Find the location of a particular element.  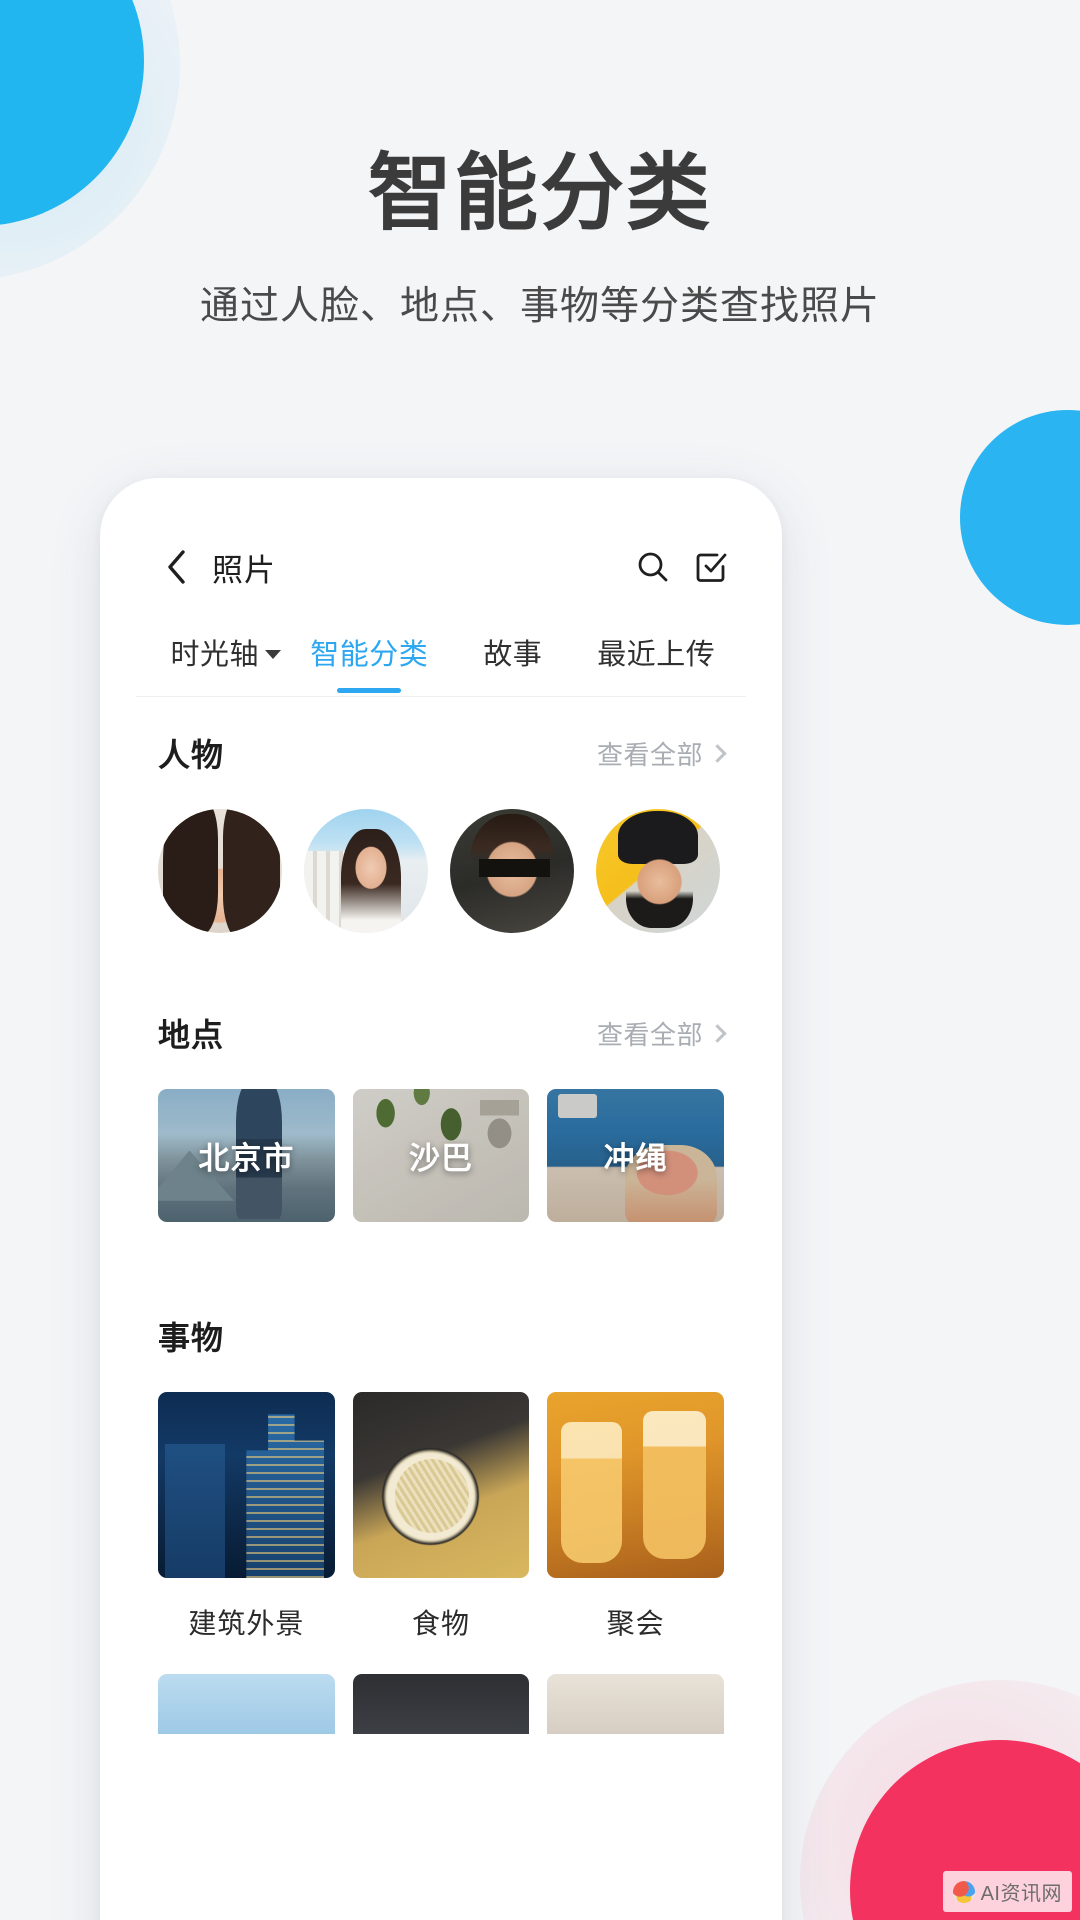

thing-item: 建筑外景 is located at coordinates (246, 1528).